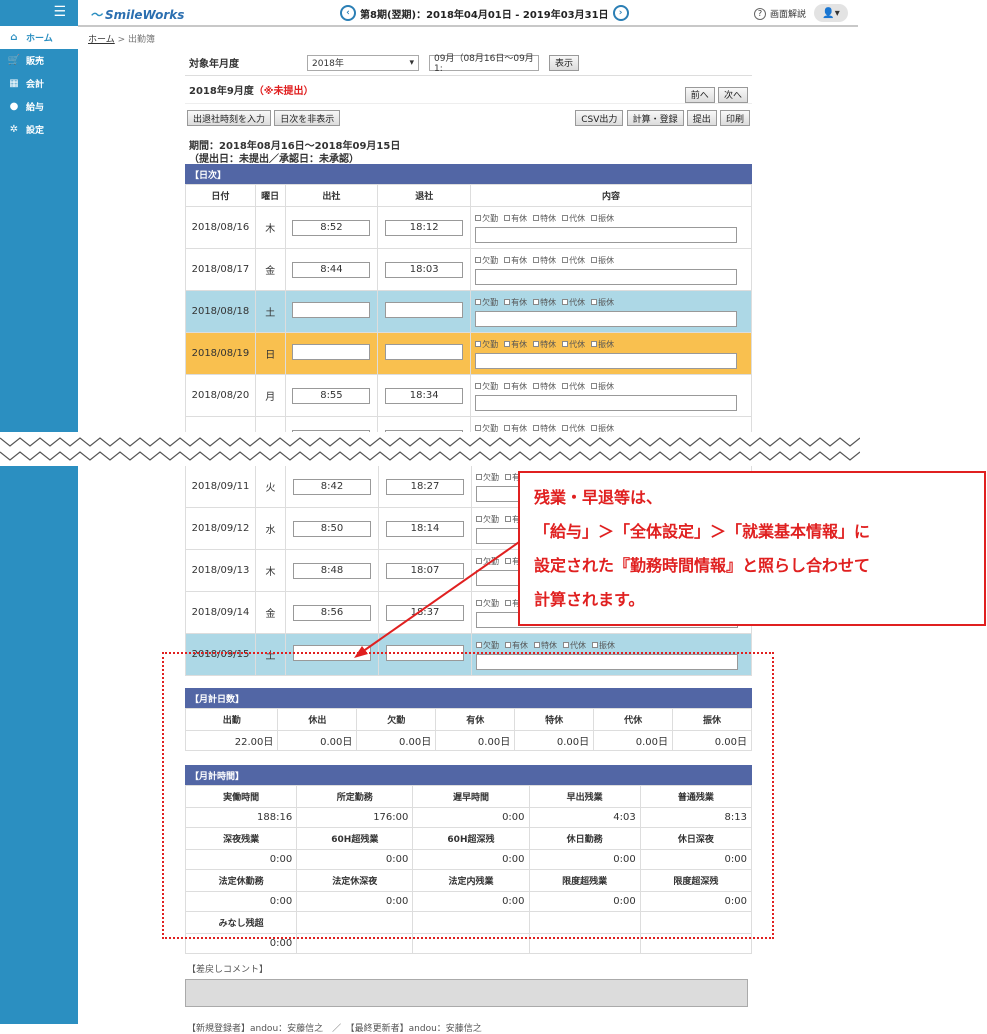 The width and height of the screenshot is (987, 1034). Describe the element at coordinates (39, 83) in the screenshot. I see `sidebar-item-2: ▦ 会計` at that location.